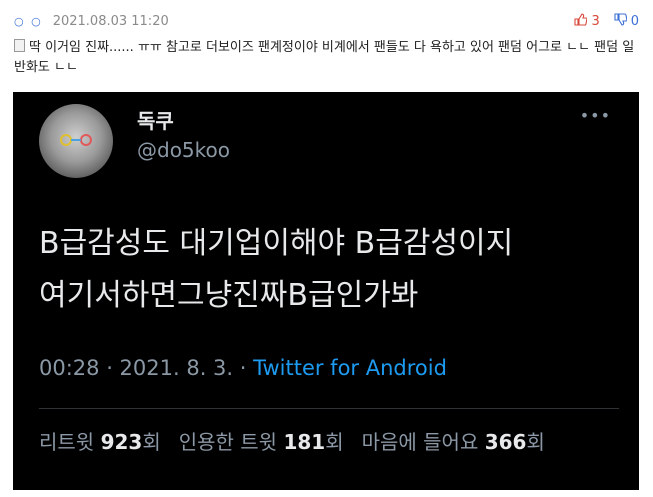 The width and height of the screenshot is (653, 497). What do you see at coordinates (155, 121) in the screenshot?
I see `tweet-author-name: 독쿠` at bounding box center [155, 121].